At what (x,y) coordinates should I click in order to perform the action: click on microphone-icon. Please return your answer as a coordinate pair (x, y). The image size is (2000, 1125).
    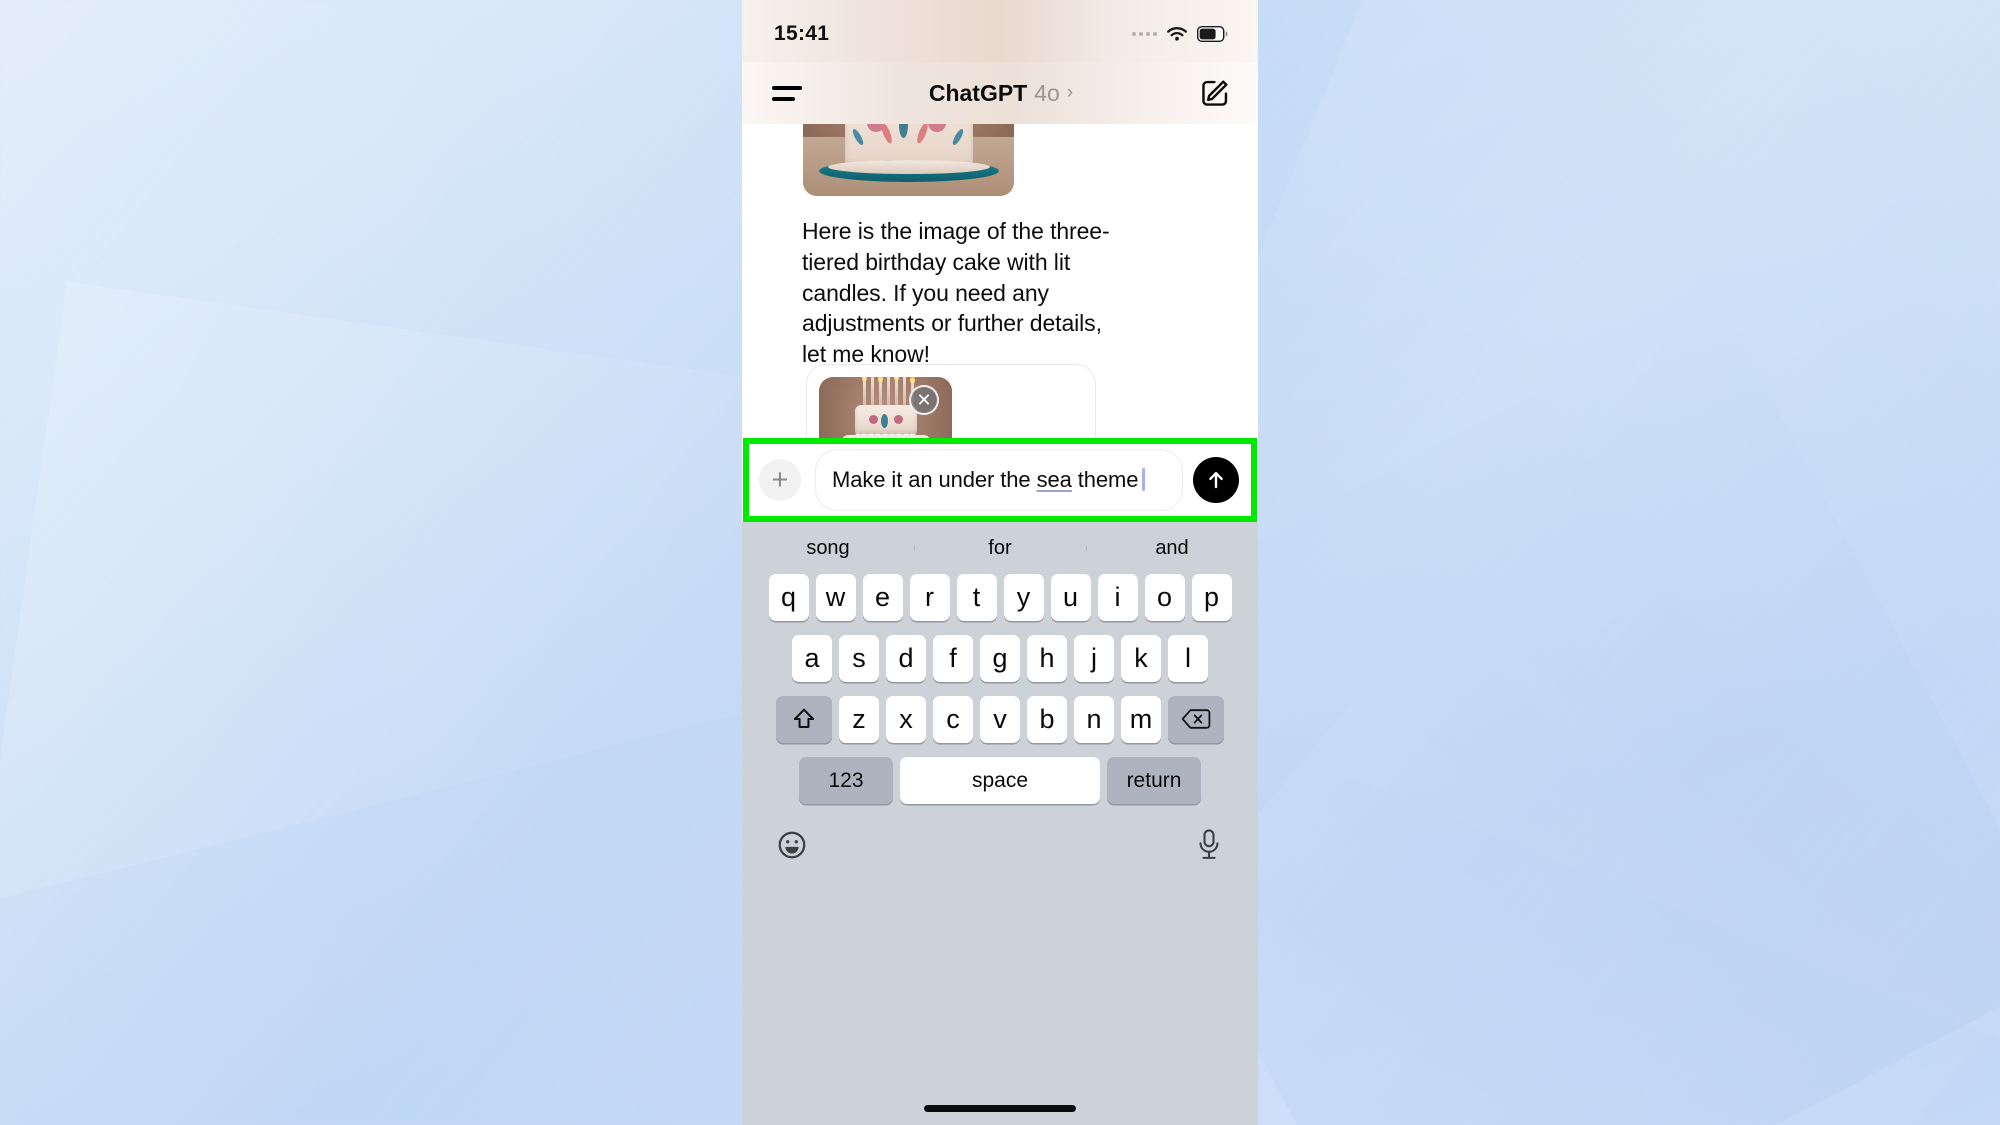
    Looking at the image, I should click on (1209, 845).